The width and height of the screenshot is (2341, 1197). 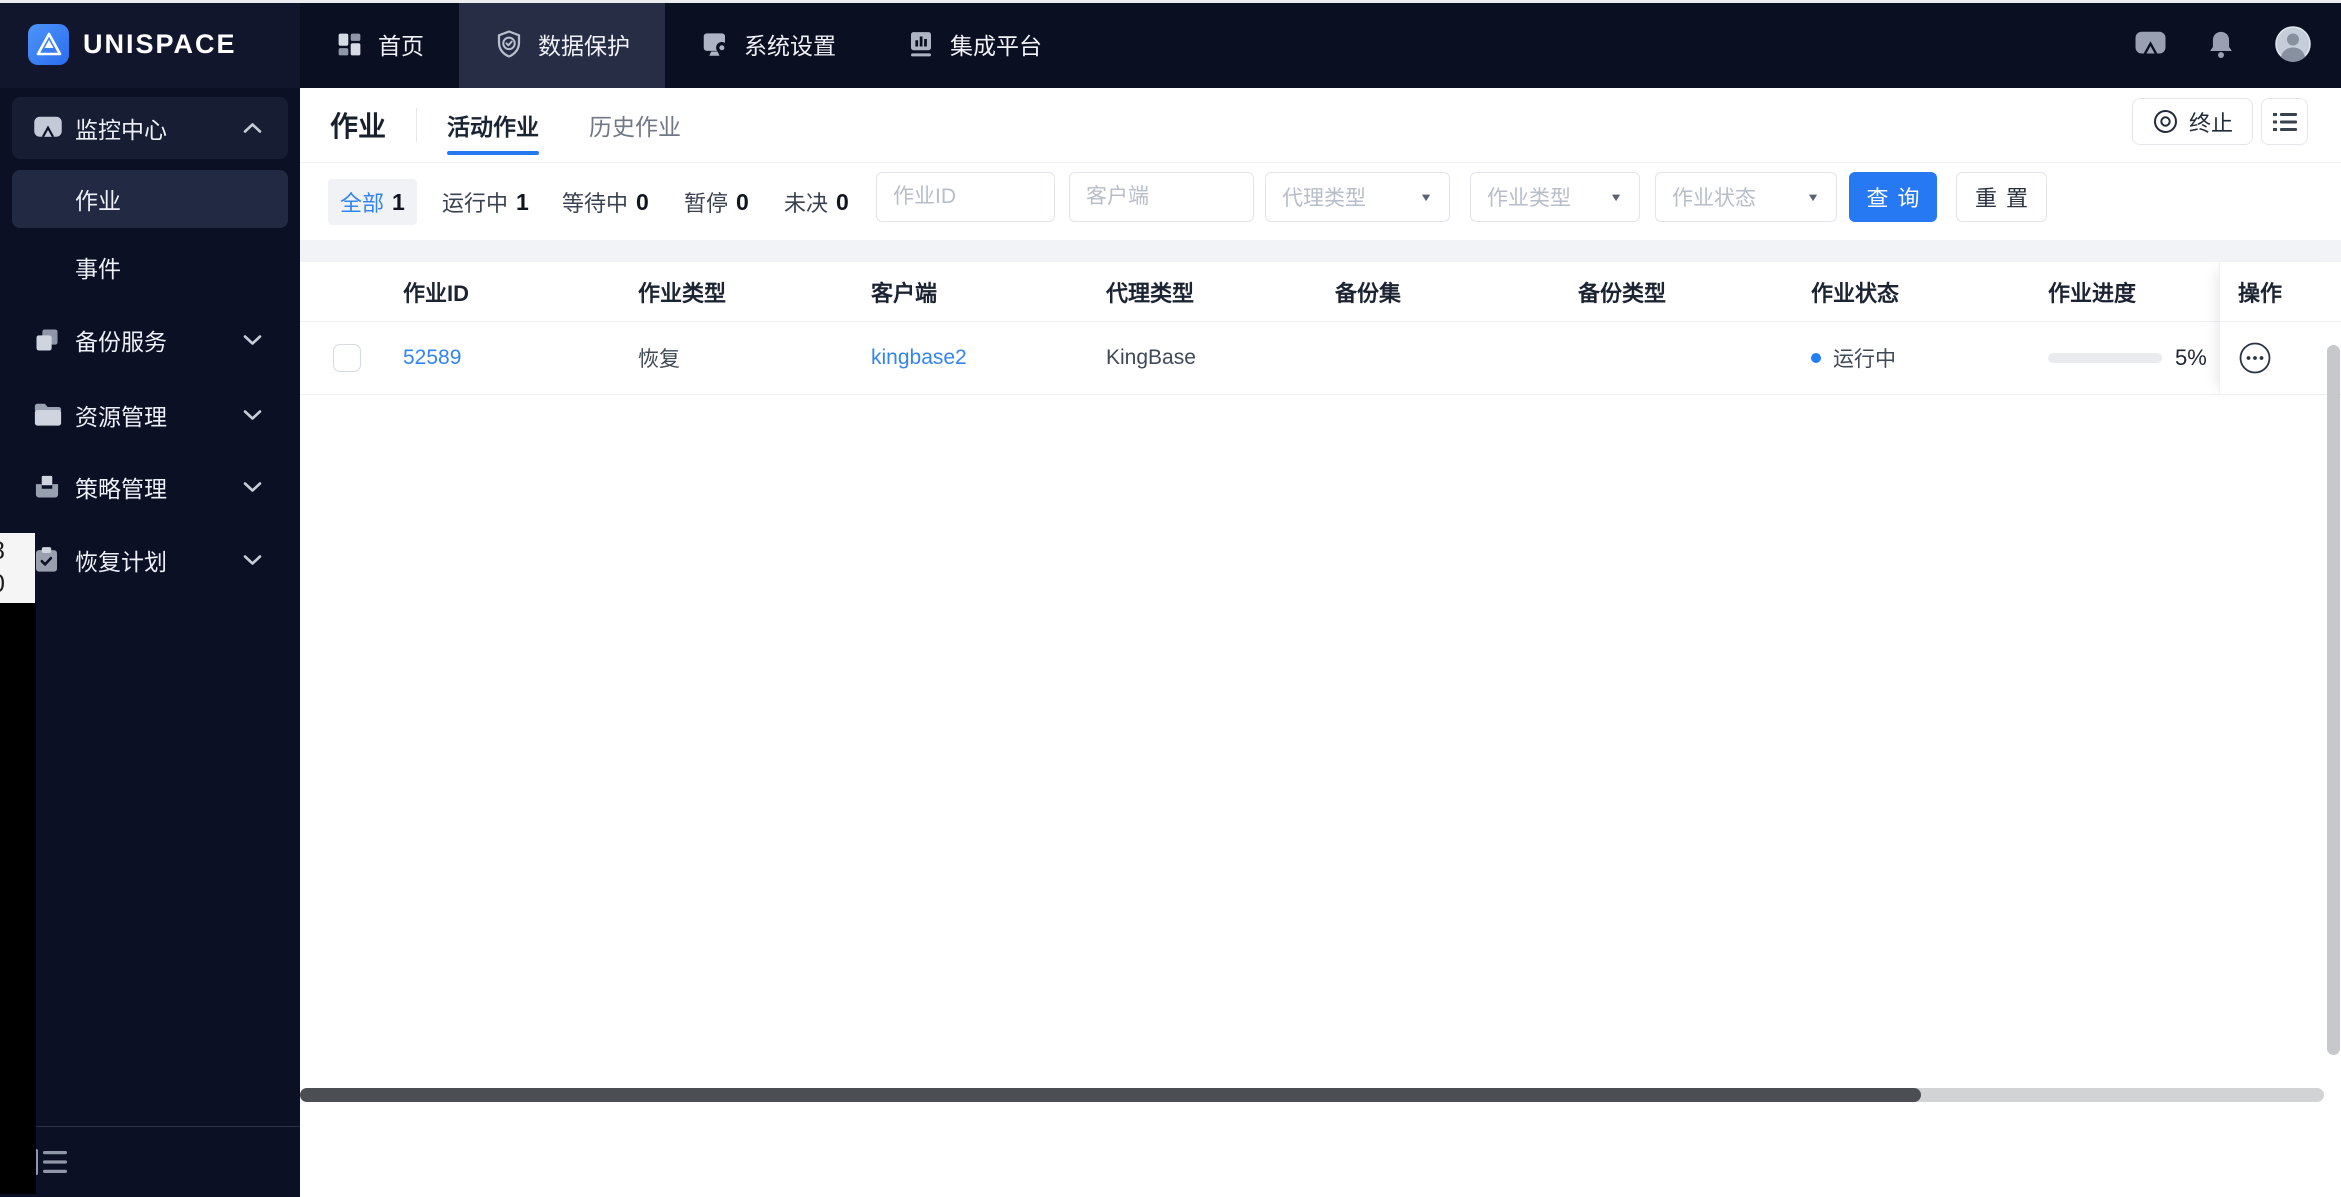 What do you see at coordinates (659, 359) in the screenshot?
I see `cell-job-type: 恢复` at bounding box center [659, 359].